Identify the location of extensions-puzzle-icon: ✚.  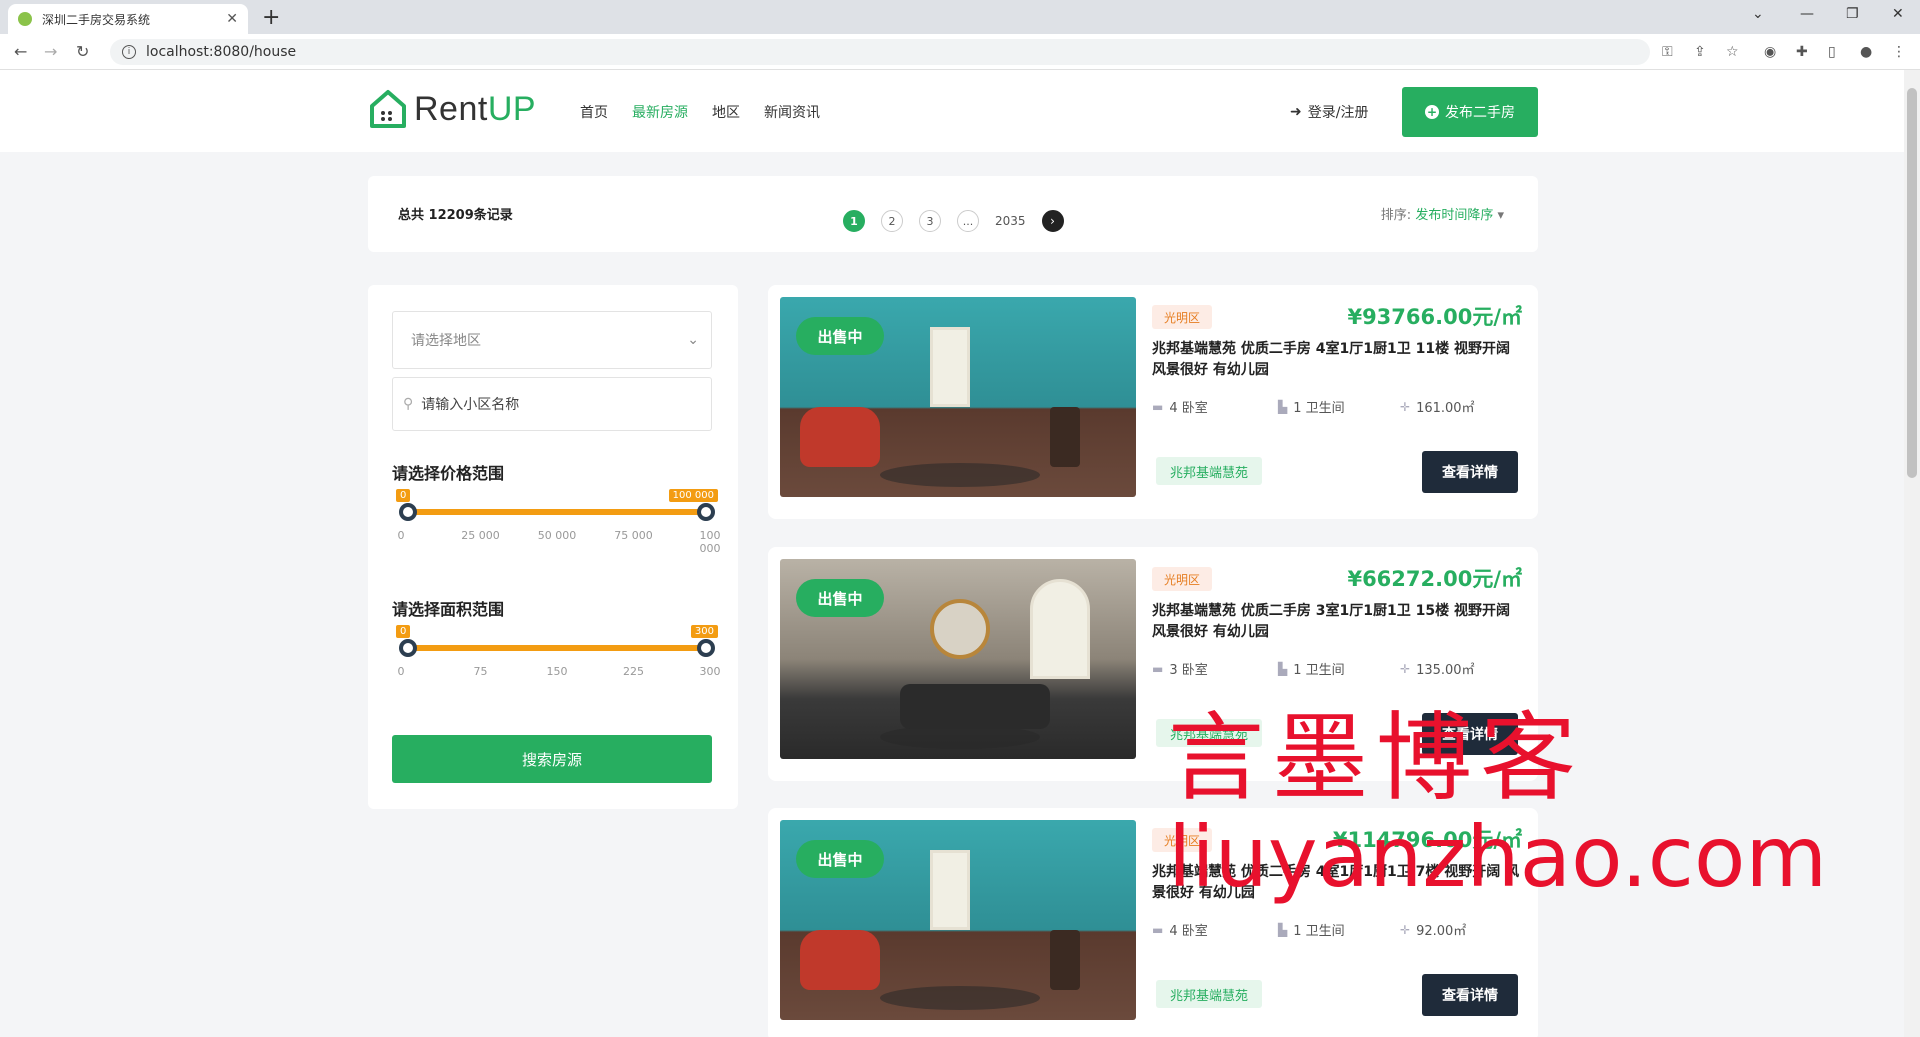
(1802, 52).